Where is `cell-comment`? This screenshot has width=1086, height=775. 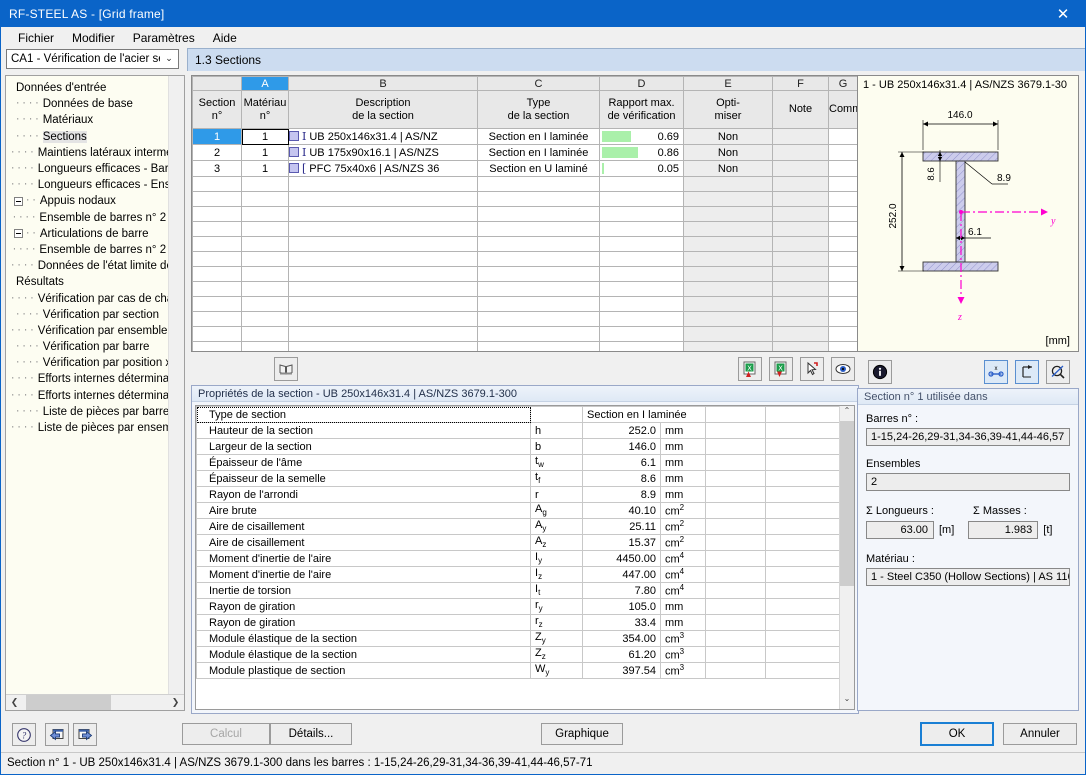 cell-comment is located at coordinates (843, 152).